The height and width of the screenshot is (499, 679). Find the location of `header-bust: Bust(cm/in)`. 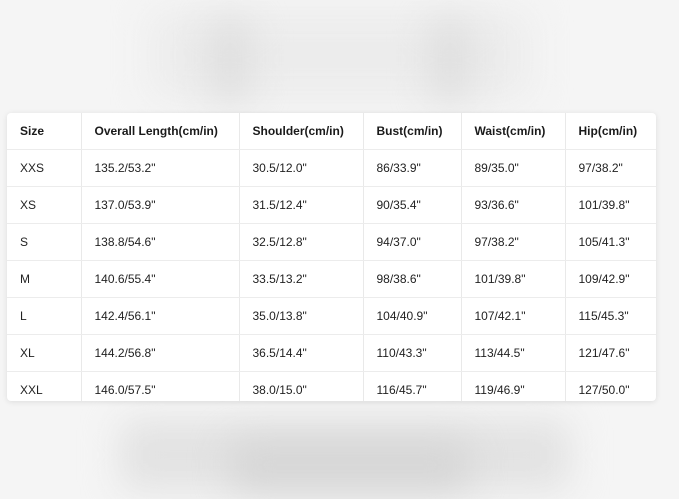

header-bust: Bust(cm/in) is located at coordinates (412, 131).